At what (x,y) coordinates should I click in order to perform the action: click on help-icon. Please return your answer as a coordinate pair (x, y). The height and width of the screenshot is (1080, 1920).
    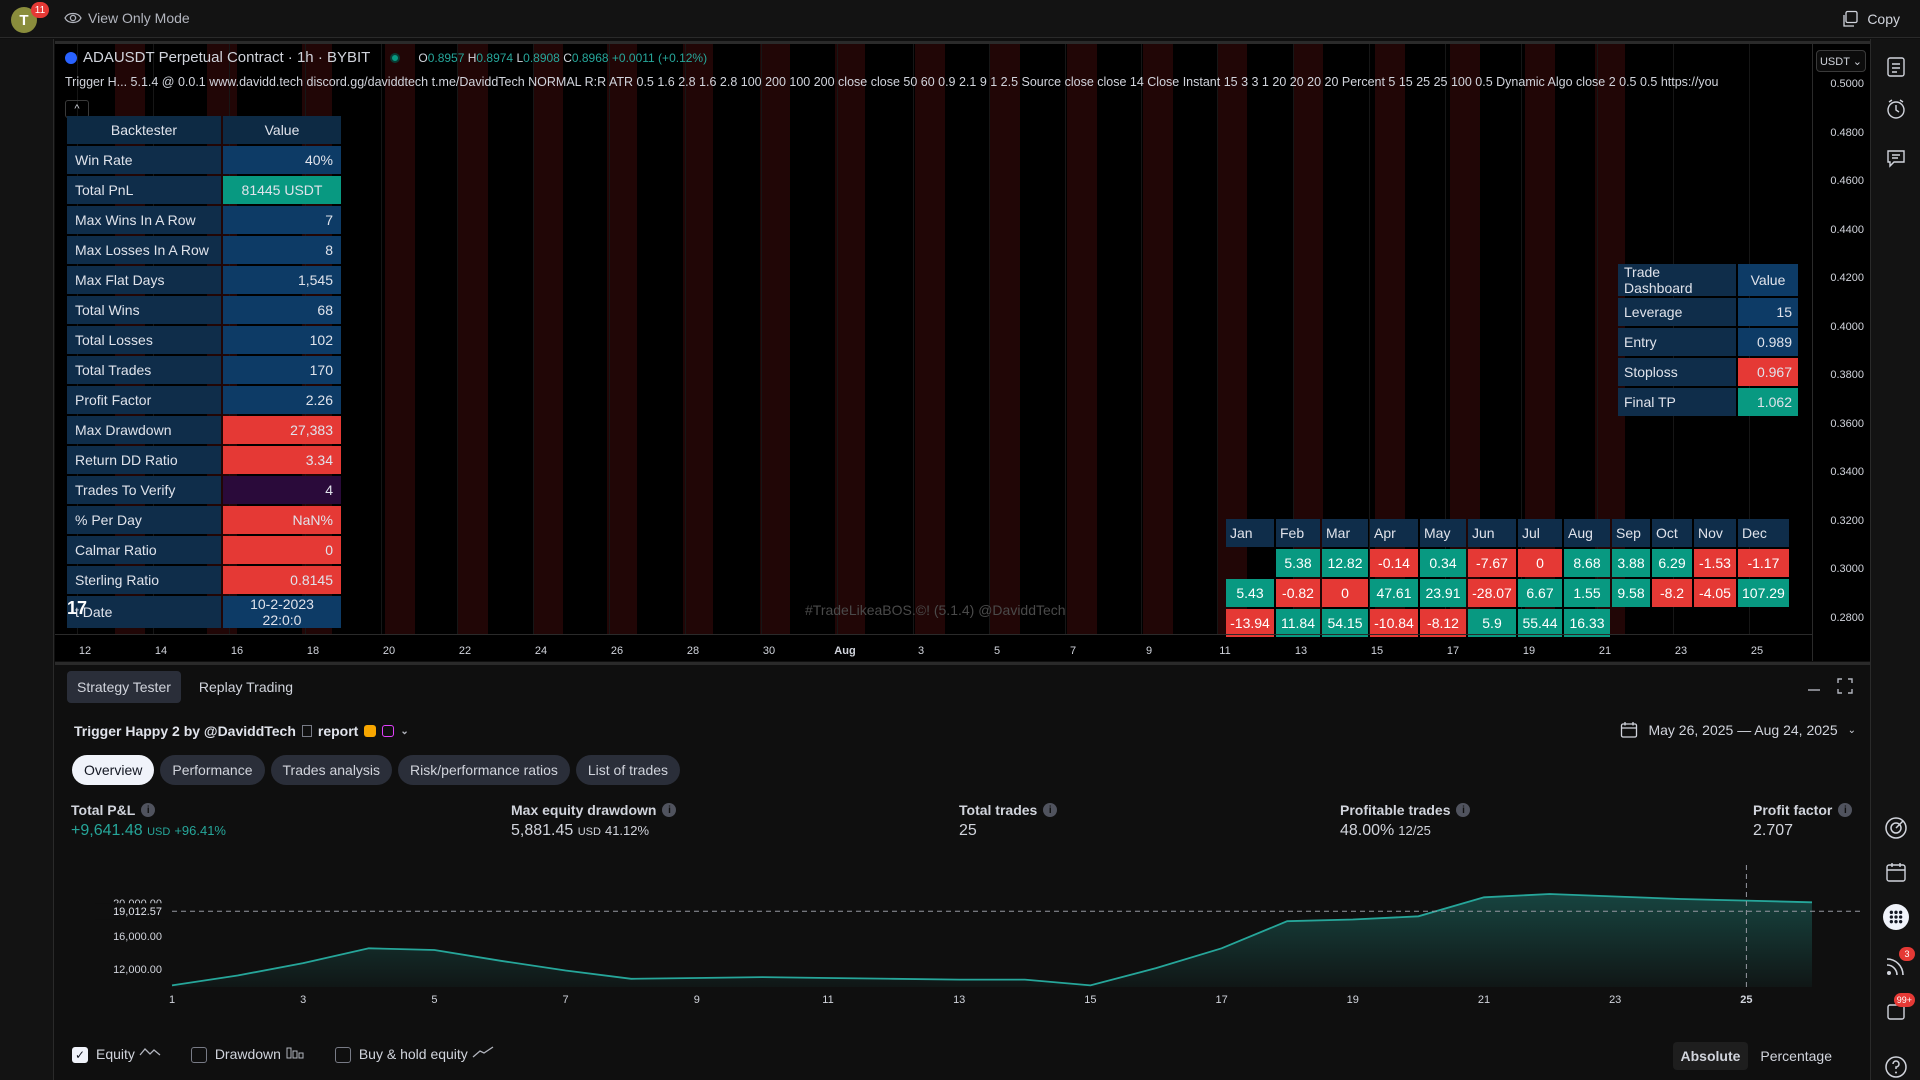
    Looking at the image, I should click on (1896, 1067).